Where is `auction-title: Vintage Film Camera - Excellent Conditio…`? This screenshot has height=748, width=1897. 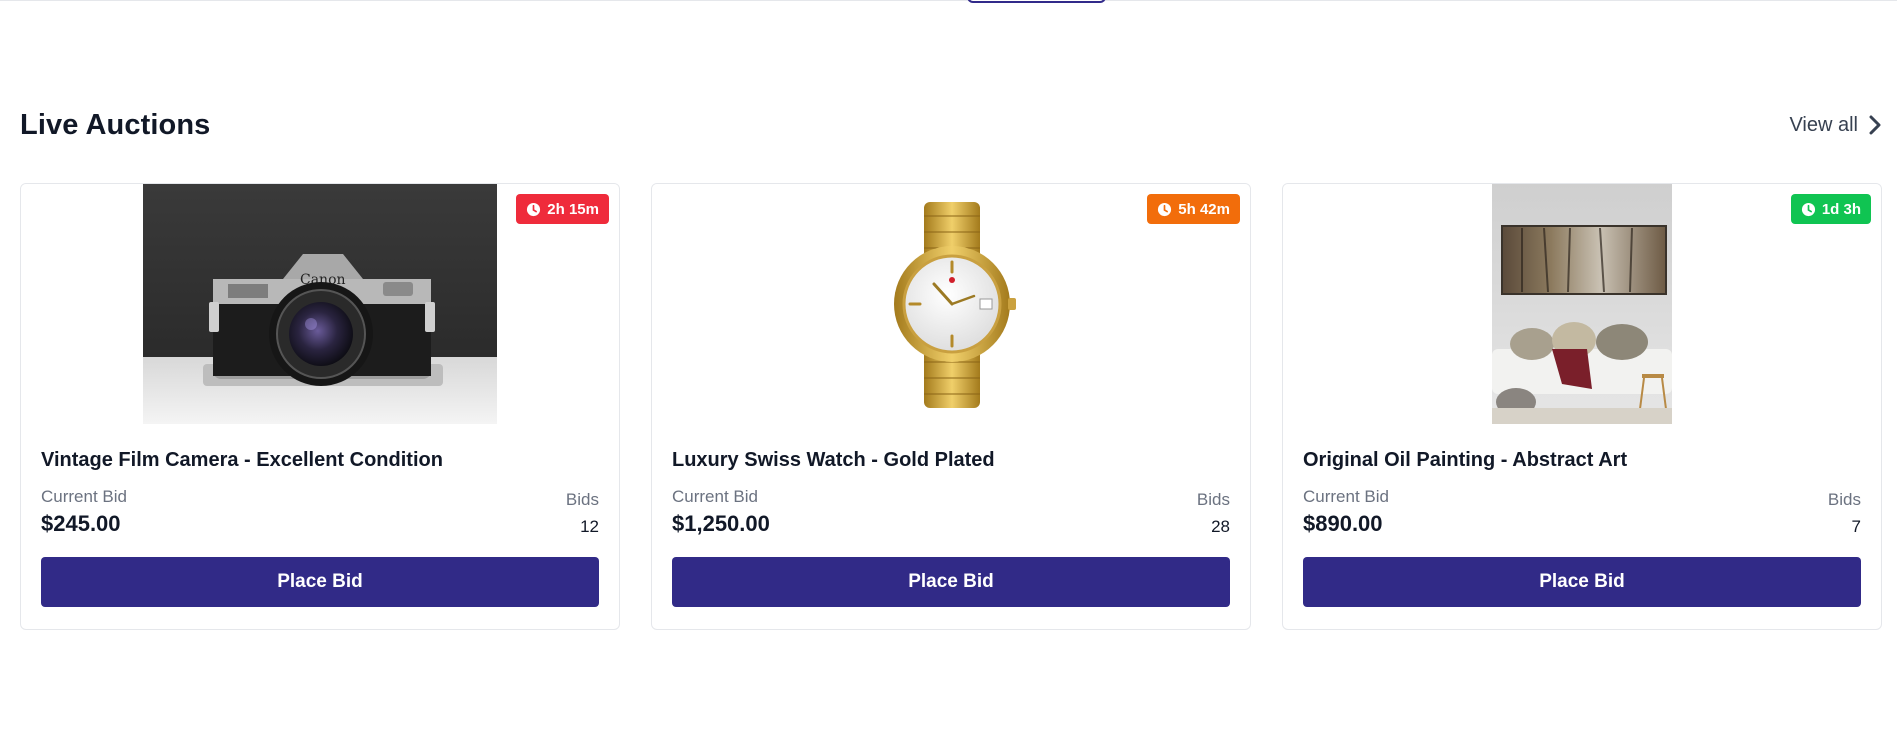 auction-title: Vintage Film Camera - Excellent Conditio… is located at coordinates (320, 462).